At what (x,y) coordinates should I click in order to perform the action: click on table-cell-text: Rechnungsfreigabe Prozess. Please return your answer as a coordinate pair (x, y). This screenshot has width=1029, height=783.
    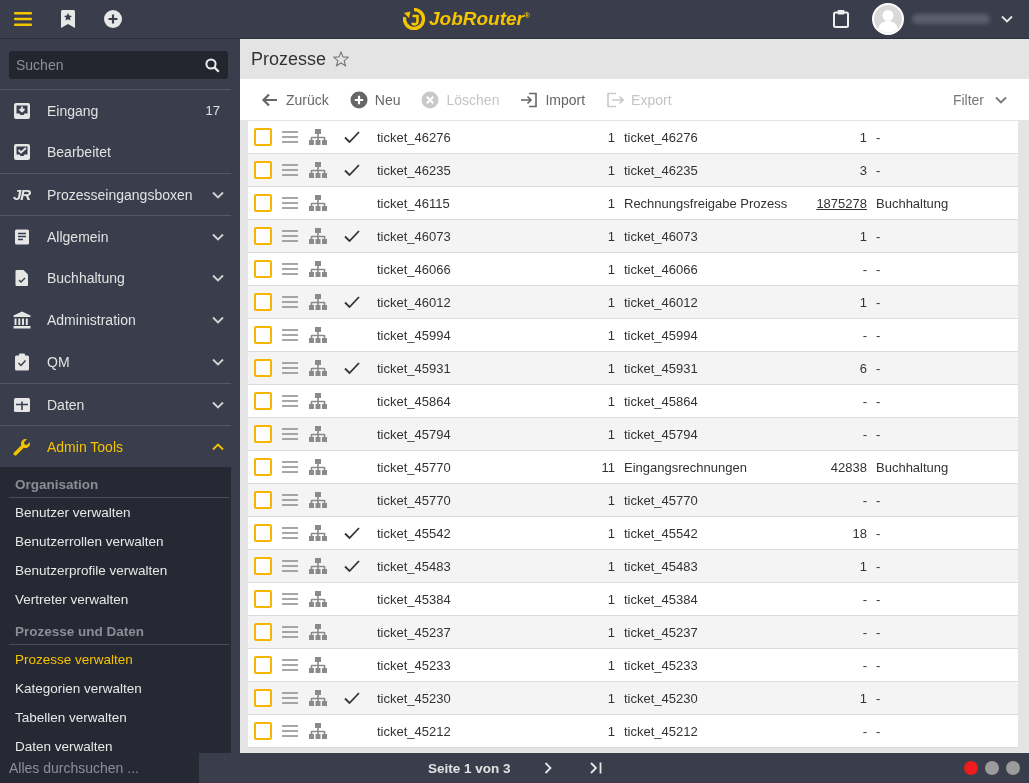
    Looking at the image, I should click on (706, 203).